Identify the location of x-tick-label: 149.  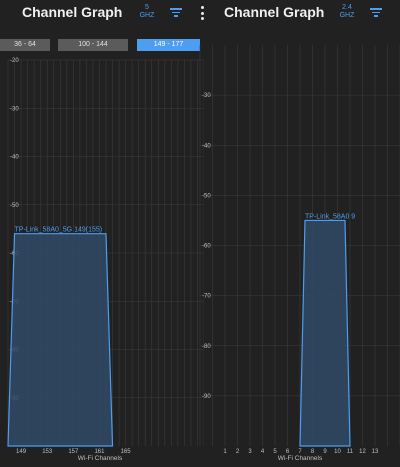
(21, 452).